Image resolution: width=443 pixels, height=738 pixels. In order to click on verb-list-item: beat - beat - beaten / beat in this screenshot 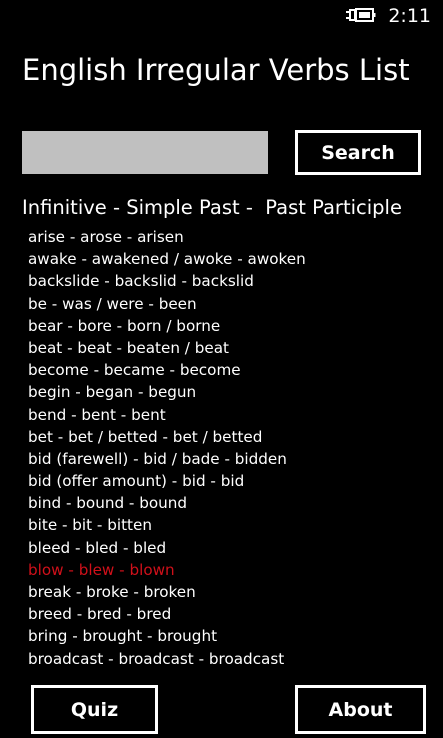, I will do `click(228, 348)`.